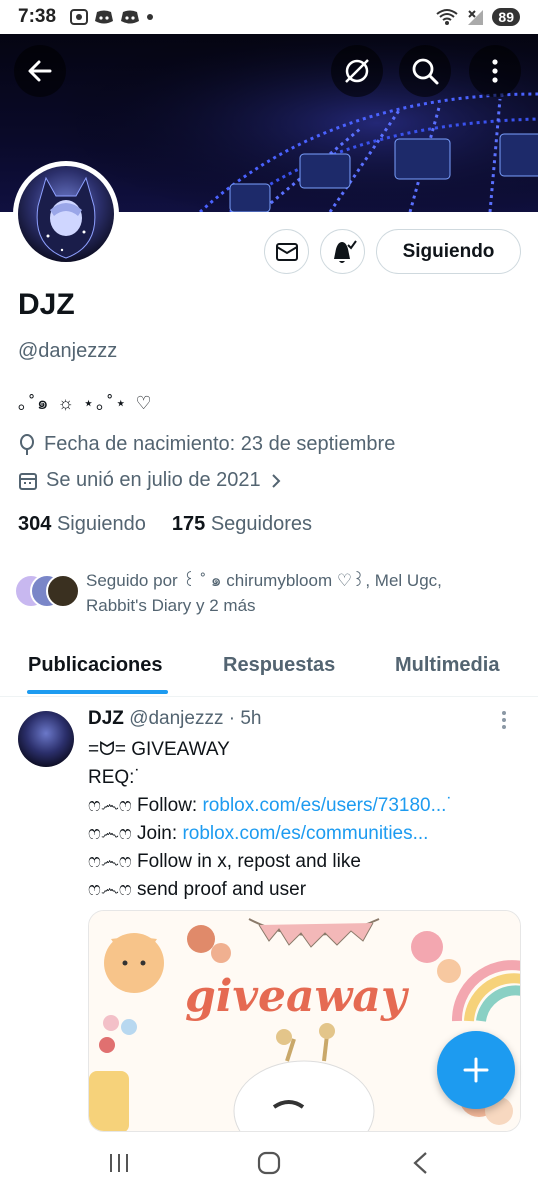  What do you see at coordinates (297, 996) in the screenshot?
I see `giveaway-title: giveaway` at bounding box center [297, 996].